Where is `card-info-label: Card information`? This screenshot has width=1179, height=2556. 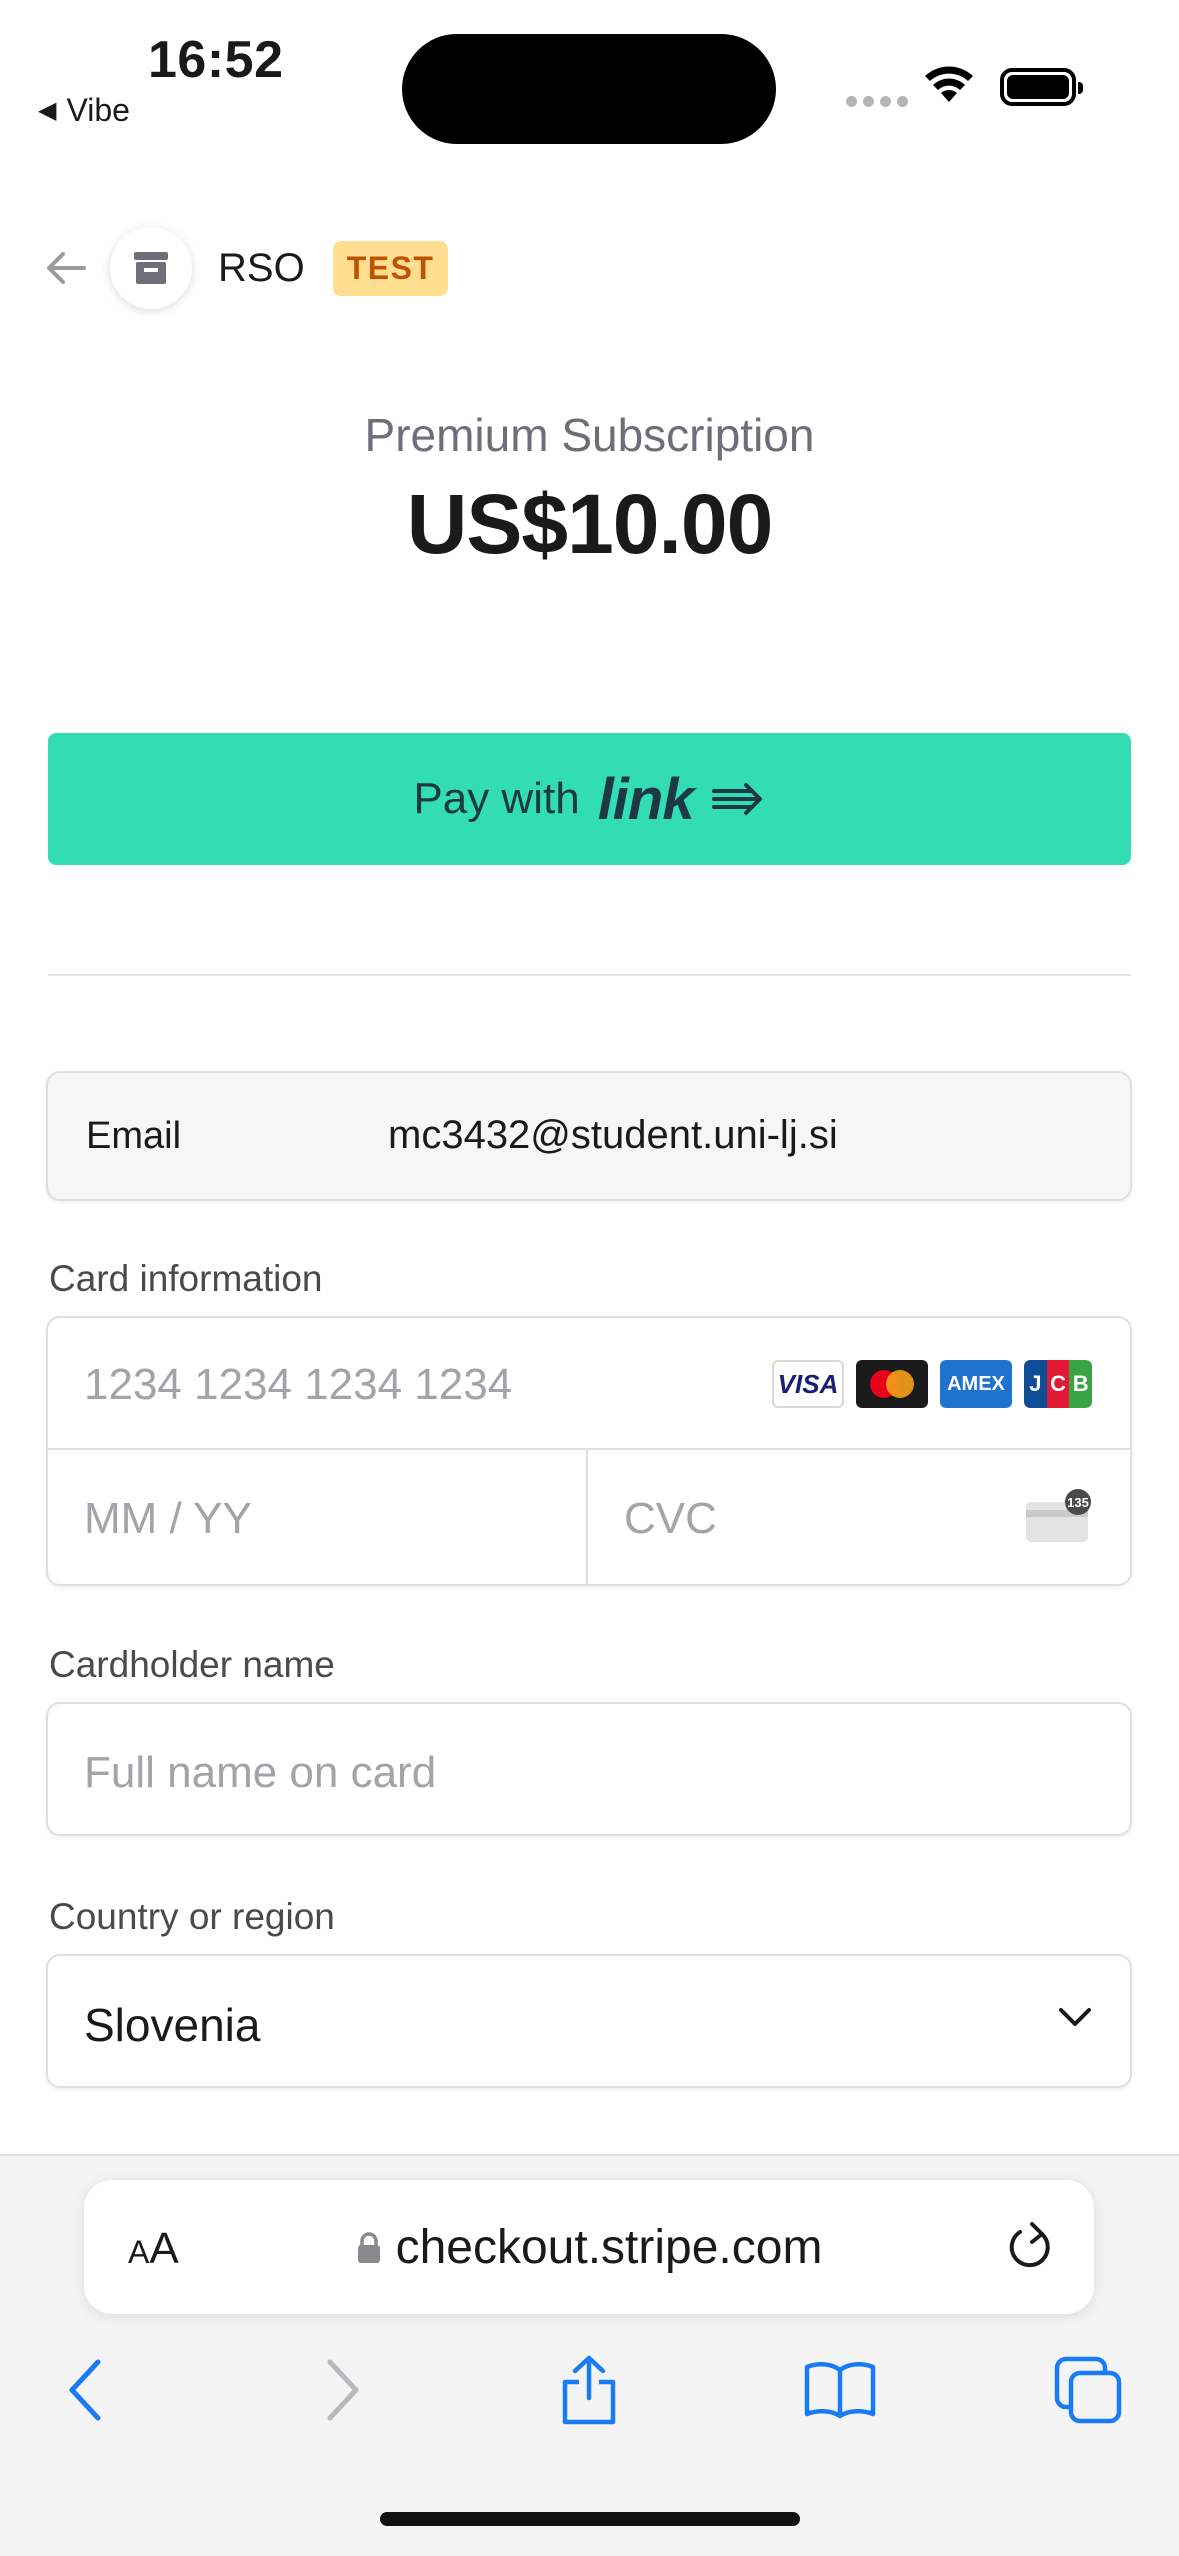 card-info-label: Card information is located at coordinates (186, 1278).